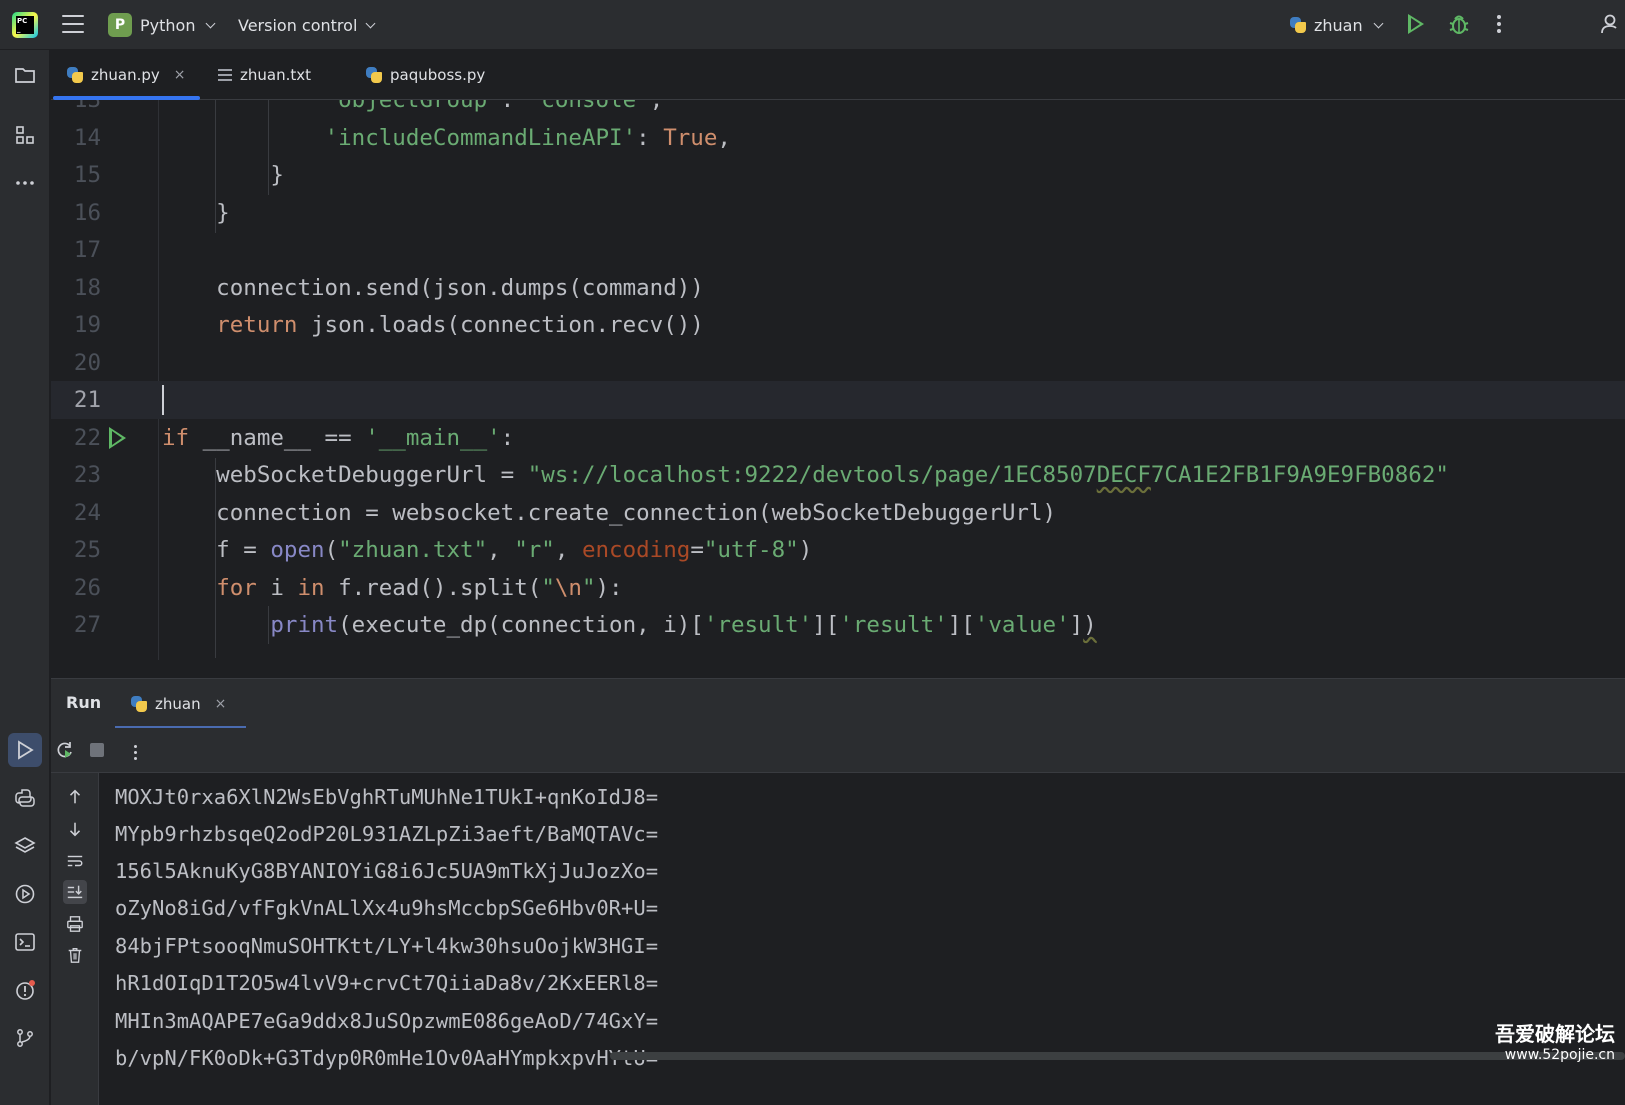 This screenshot has height=1105, width=1625. I want to click on line-number: 22, so click(87, 438).